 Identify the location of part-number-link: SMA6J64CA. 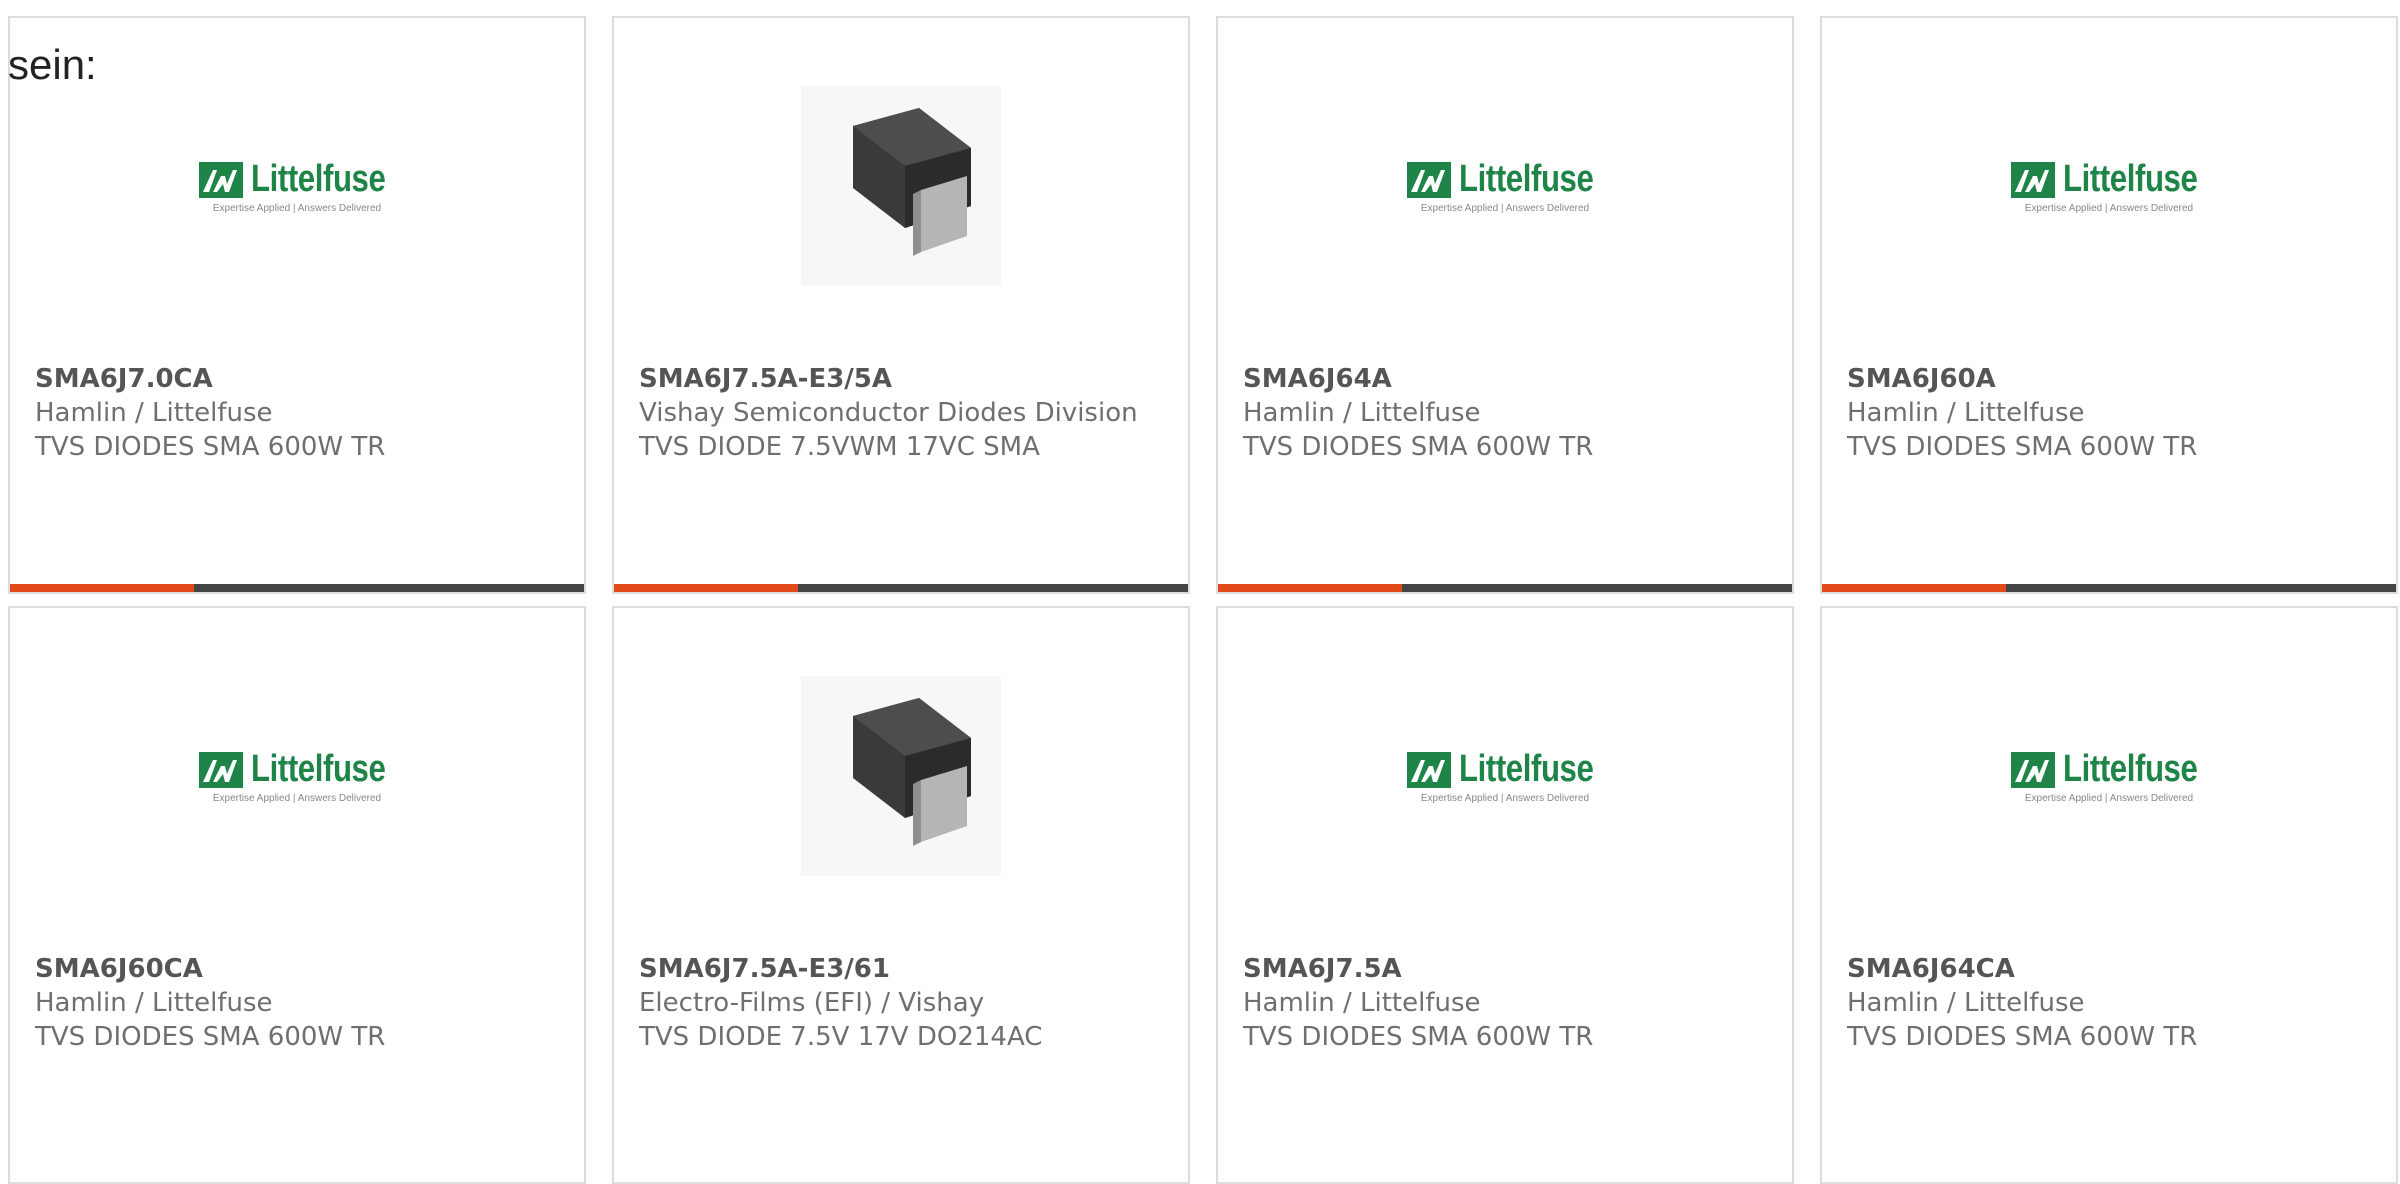
(2111, 969).